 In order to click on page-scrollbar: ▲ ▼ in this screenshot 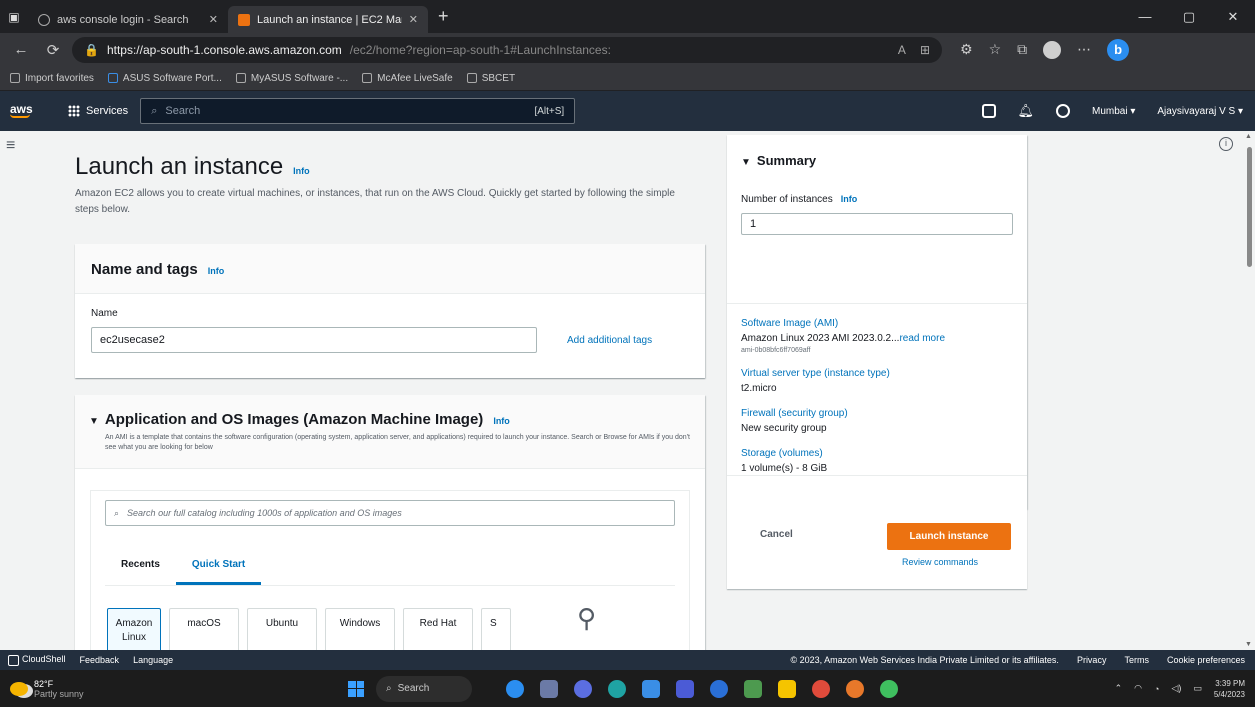, I will do `click(1249, 390)`.